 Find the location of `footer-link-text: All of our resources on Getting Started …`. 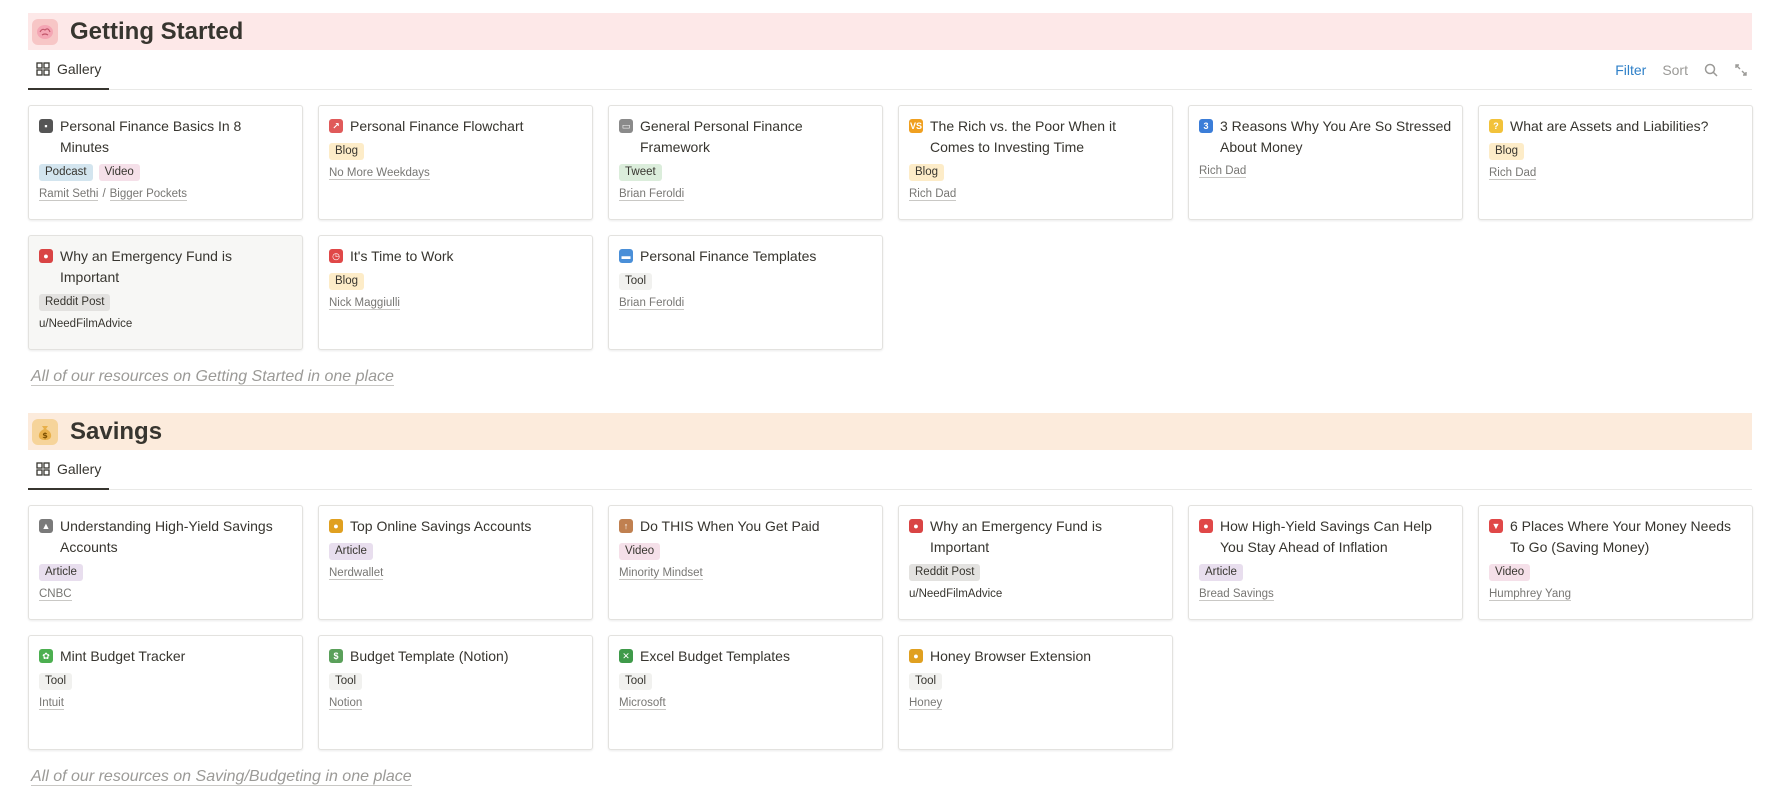

footer-link-text: All of our resources on Getting Started … is located at coordinates (212, 377).